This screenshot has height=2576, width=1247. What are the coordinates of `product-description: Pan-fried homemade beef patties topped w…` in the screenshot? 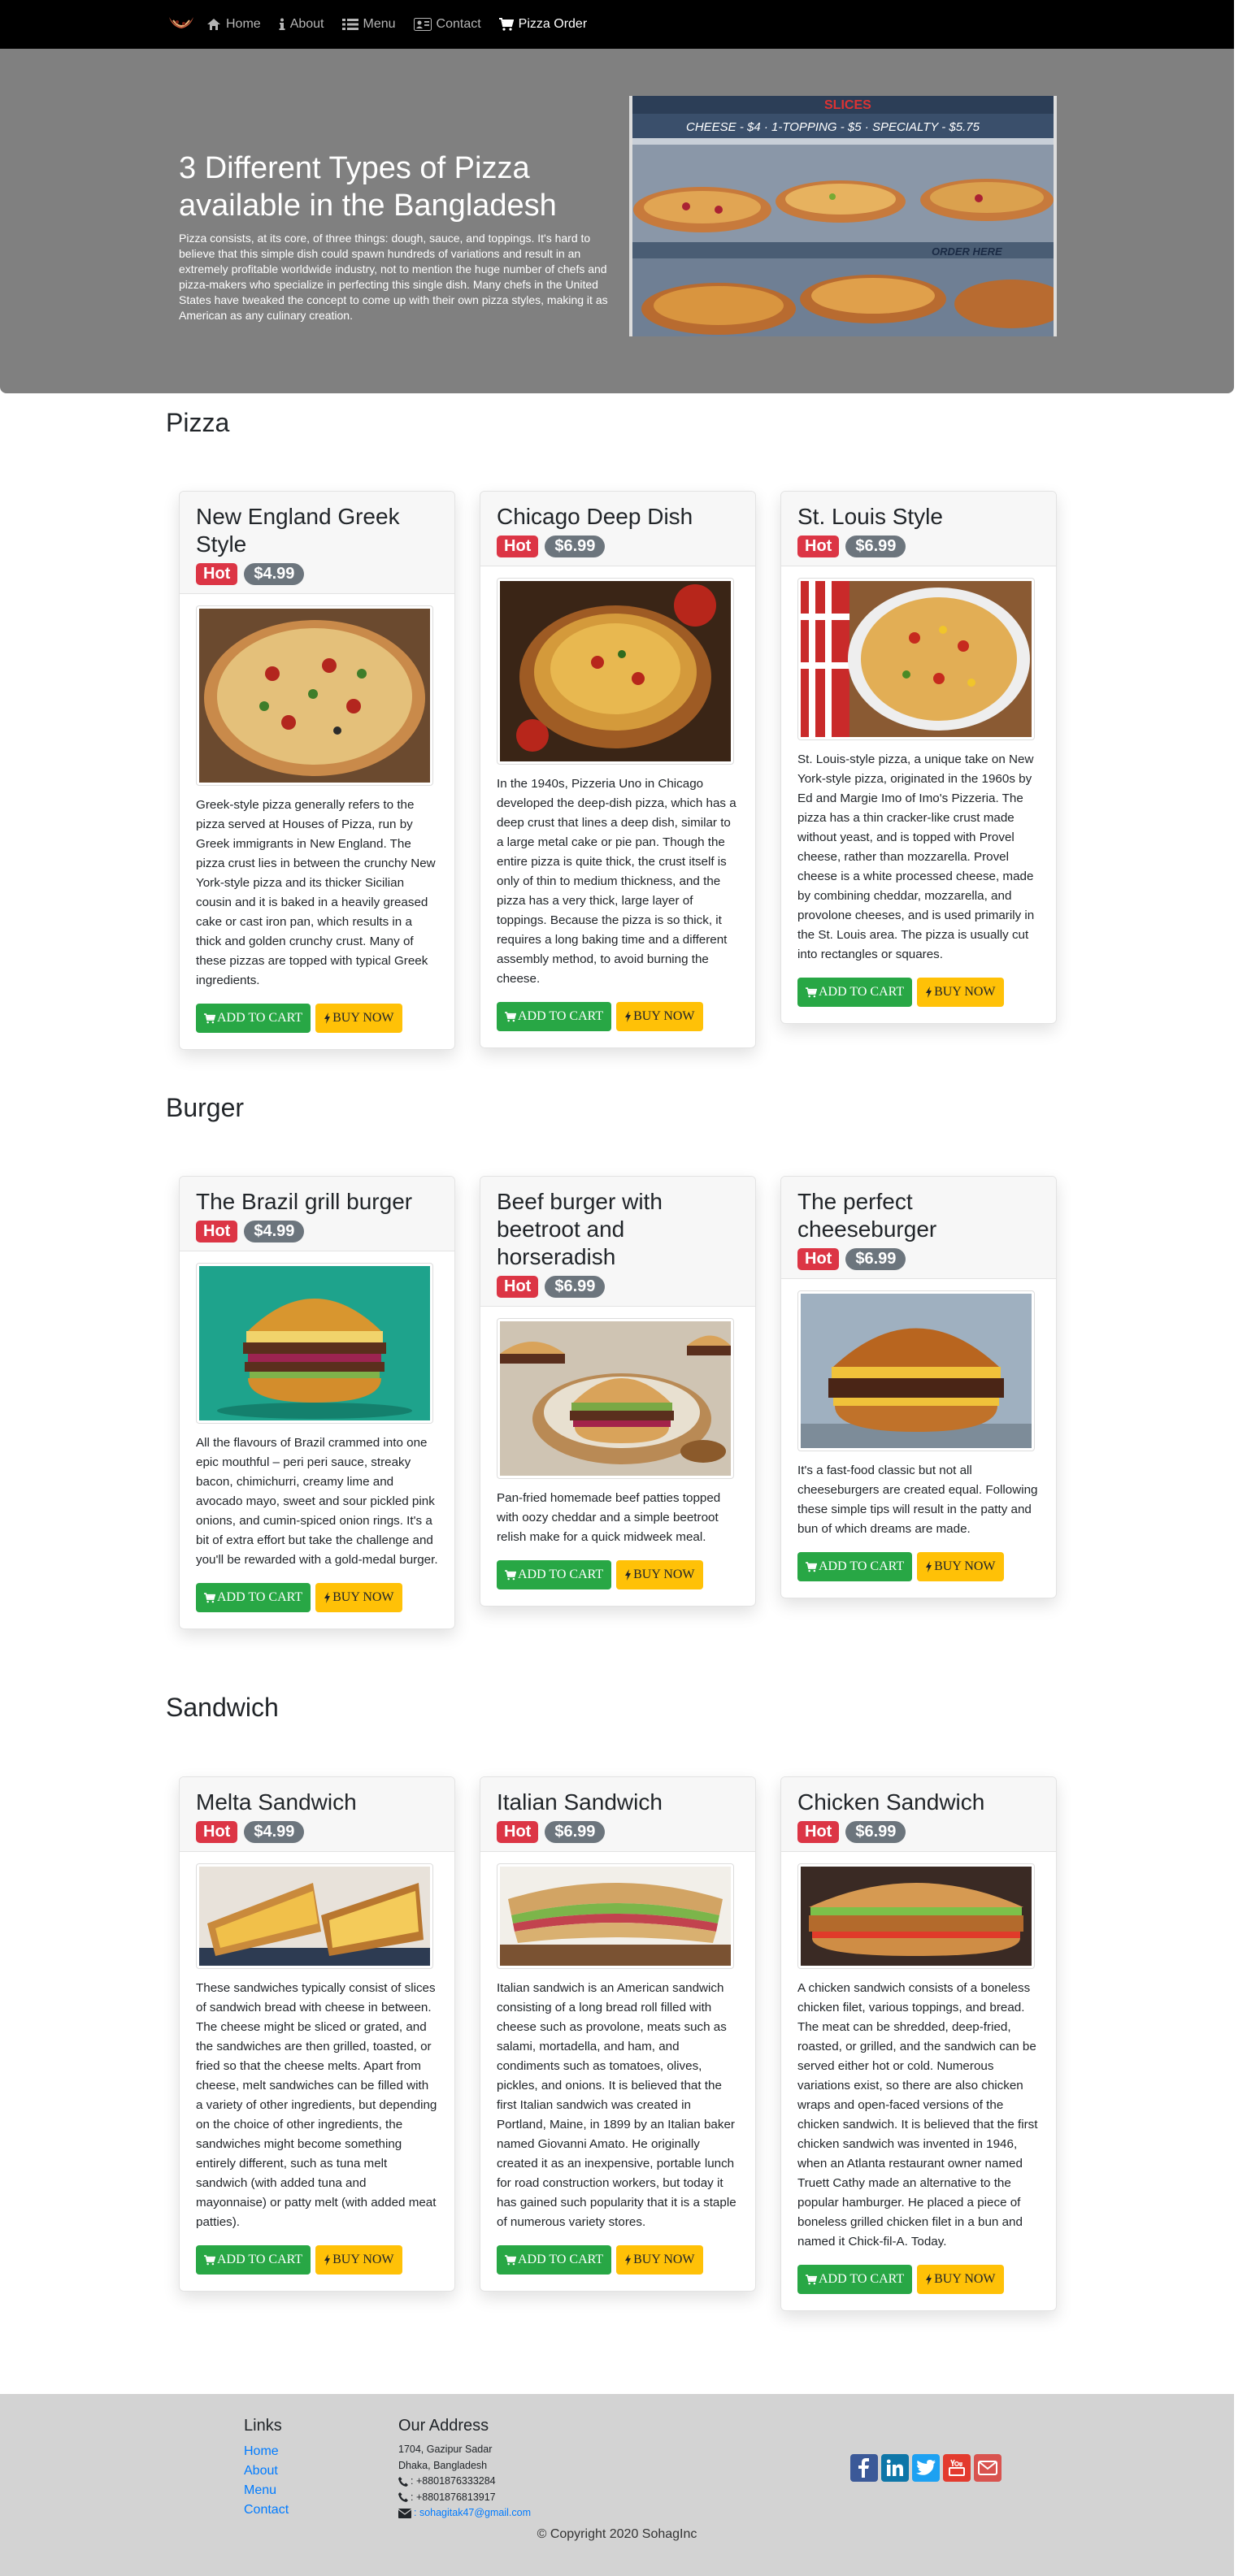 It's located at (609, 1517).